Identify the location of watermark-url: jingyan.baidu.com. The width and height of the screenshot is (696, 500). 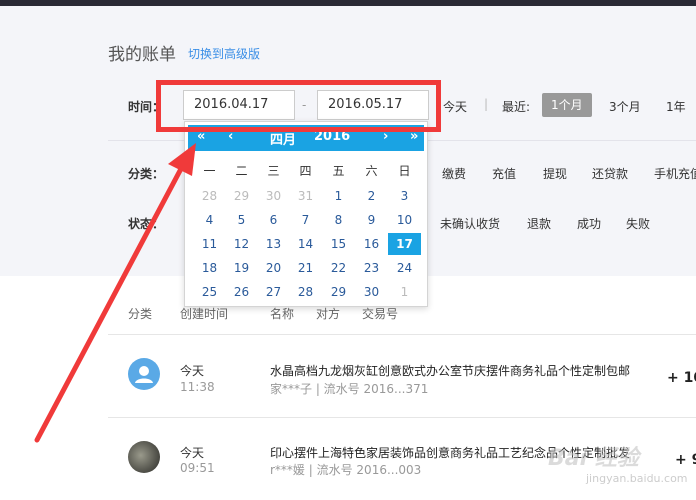
(637, 478).